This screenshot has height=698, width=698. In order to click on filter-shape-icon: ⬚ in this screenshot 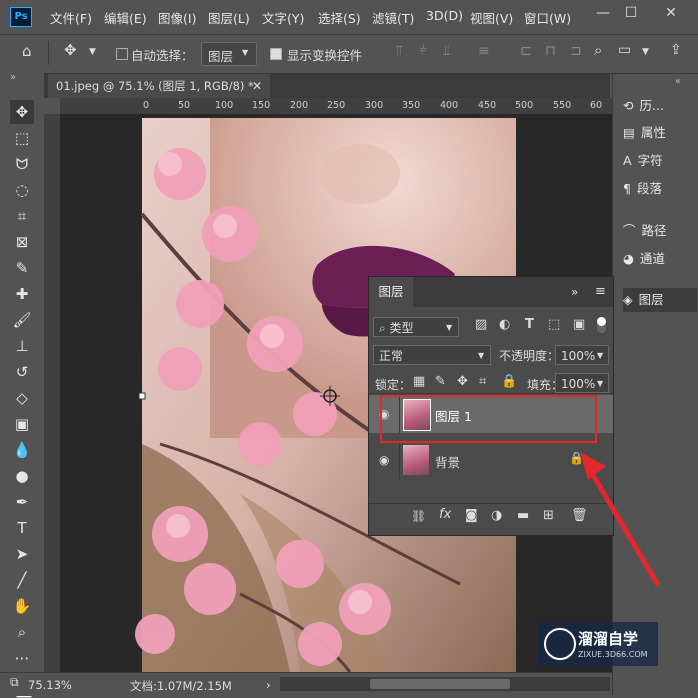, I will do `click(554, 324)`.